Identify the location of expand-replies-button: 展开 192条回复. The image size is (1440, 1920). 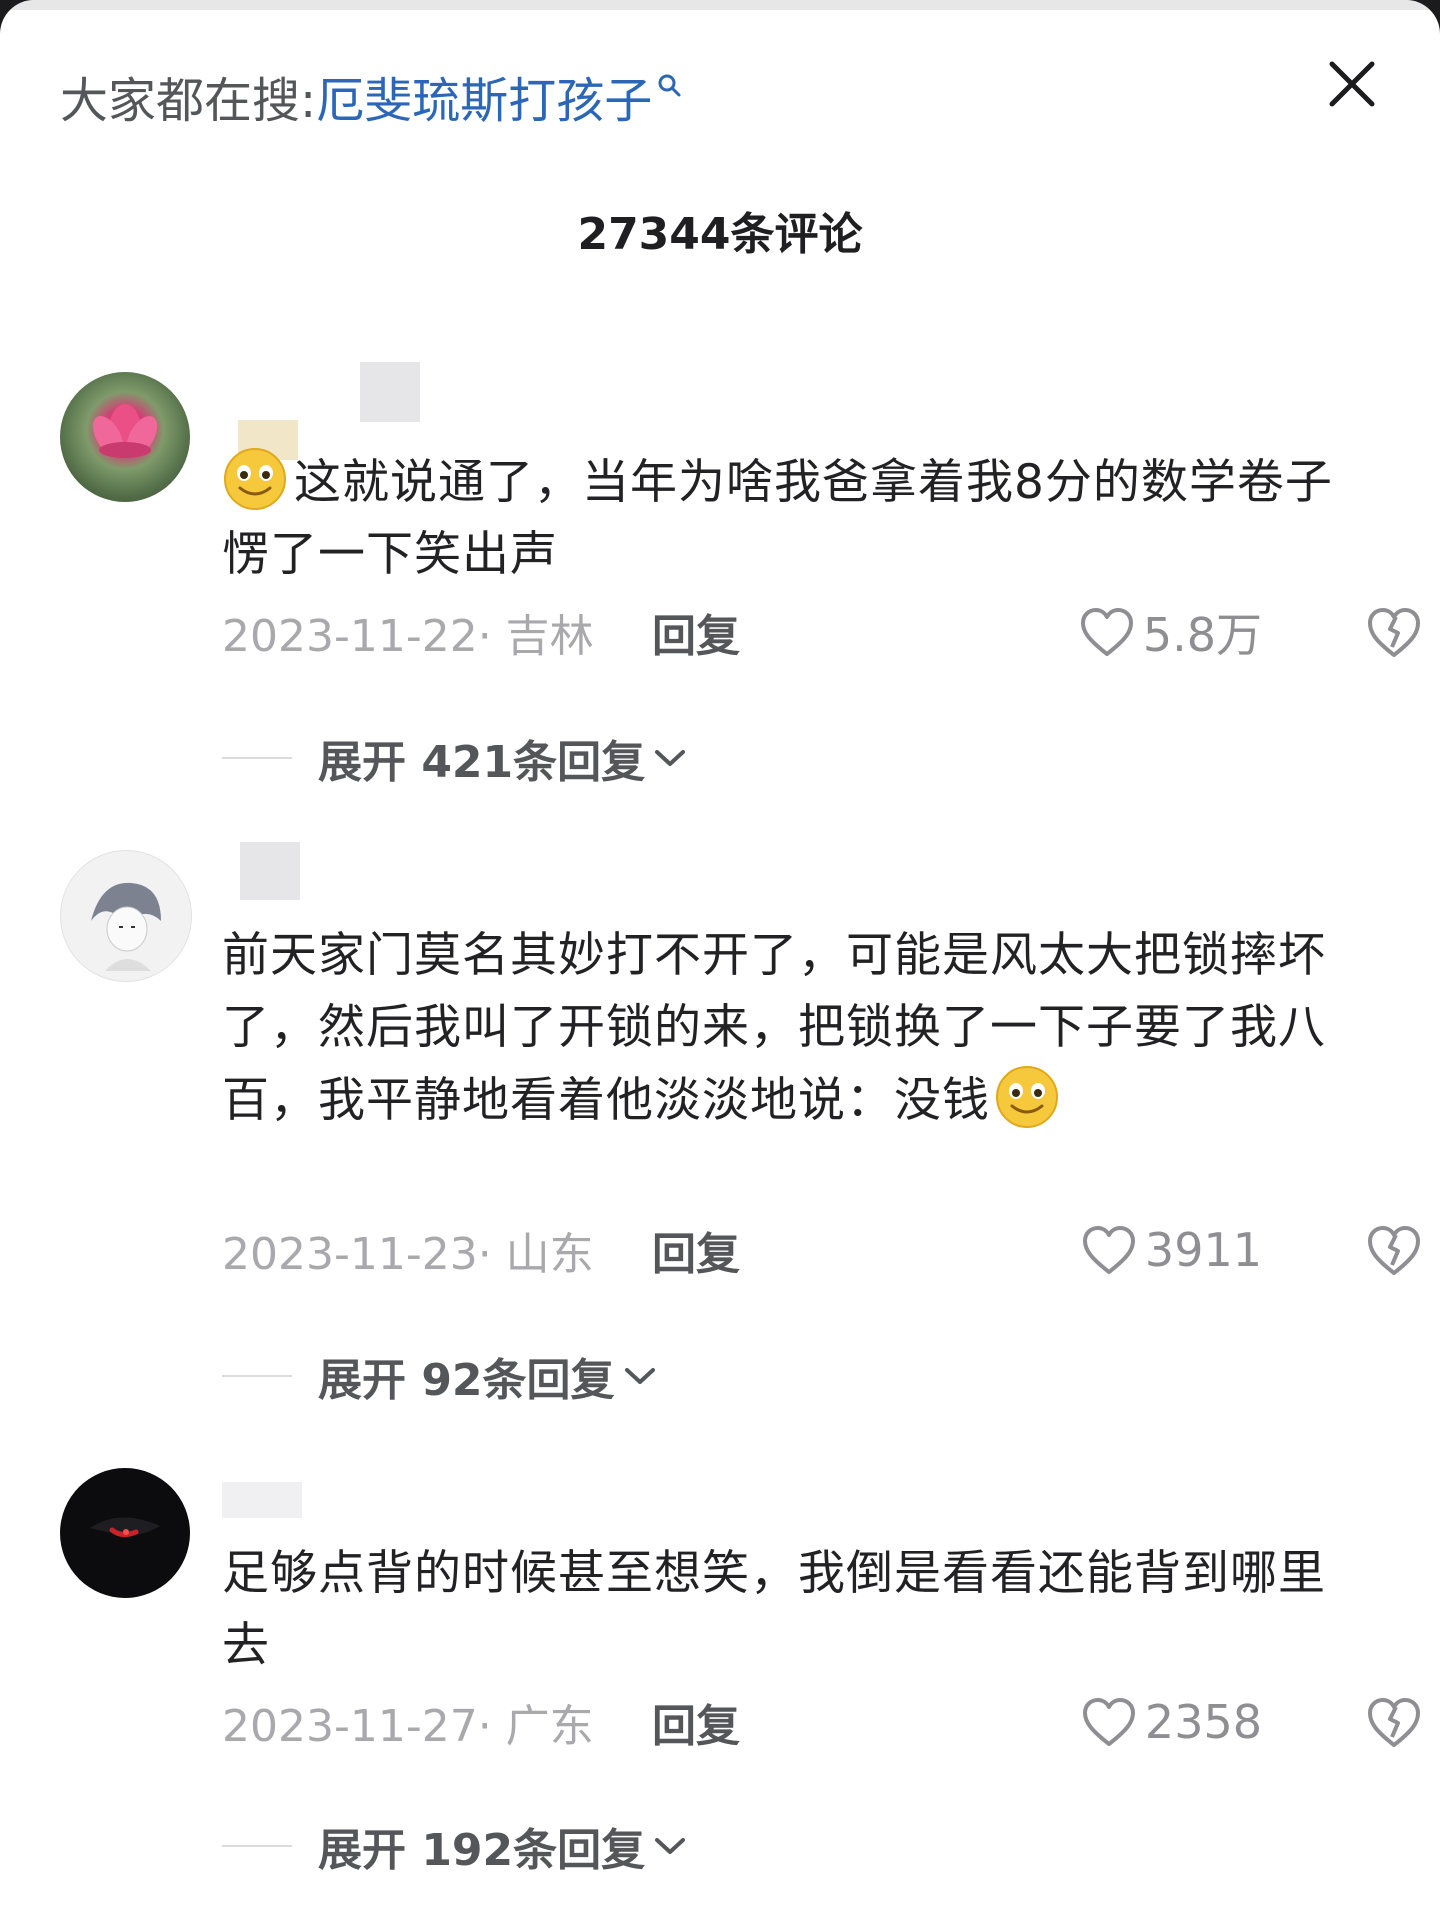
(454, 1846).